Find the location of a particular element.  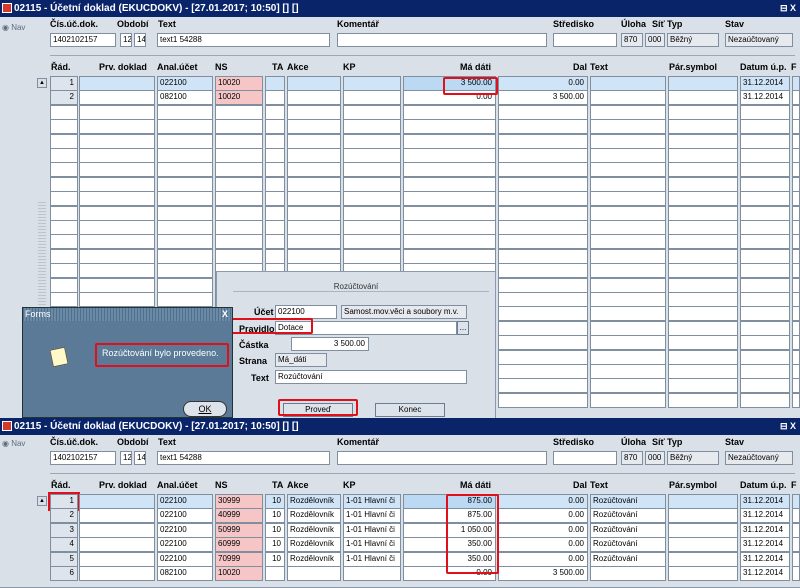

komentar-field is located at coordinates (442, 40).